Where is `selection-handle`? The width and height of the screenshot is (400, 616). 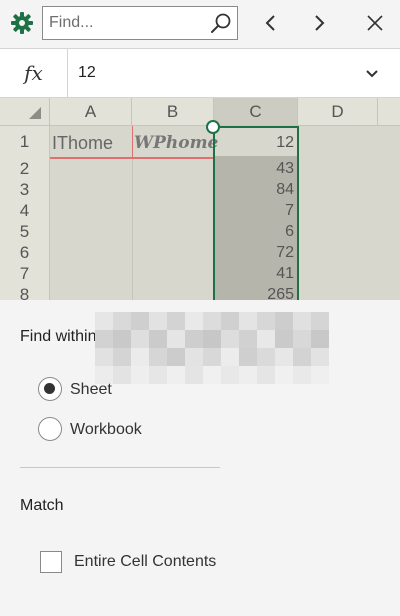 selection-handle is located at coordinates (213, 127).